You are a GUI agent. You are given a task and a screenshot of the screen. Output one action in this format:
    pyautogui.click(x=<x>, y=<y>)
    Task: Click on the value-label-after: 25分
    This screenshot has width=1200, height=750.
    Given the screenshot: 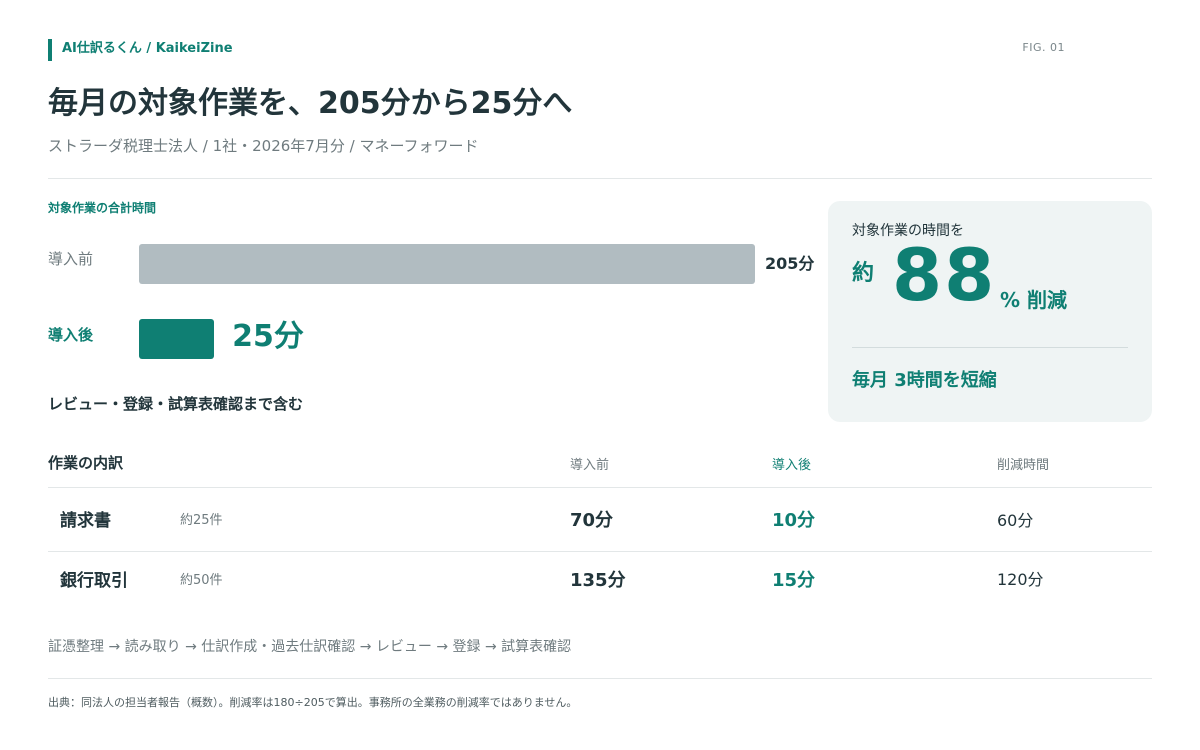 What is the action you would take?
    pyautogui.click(x=268, y=336)
    